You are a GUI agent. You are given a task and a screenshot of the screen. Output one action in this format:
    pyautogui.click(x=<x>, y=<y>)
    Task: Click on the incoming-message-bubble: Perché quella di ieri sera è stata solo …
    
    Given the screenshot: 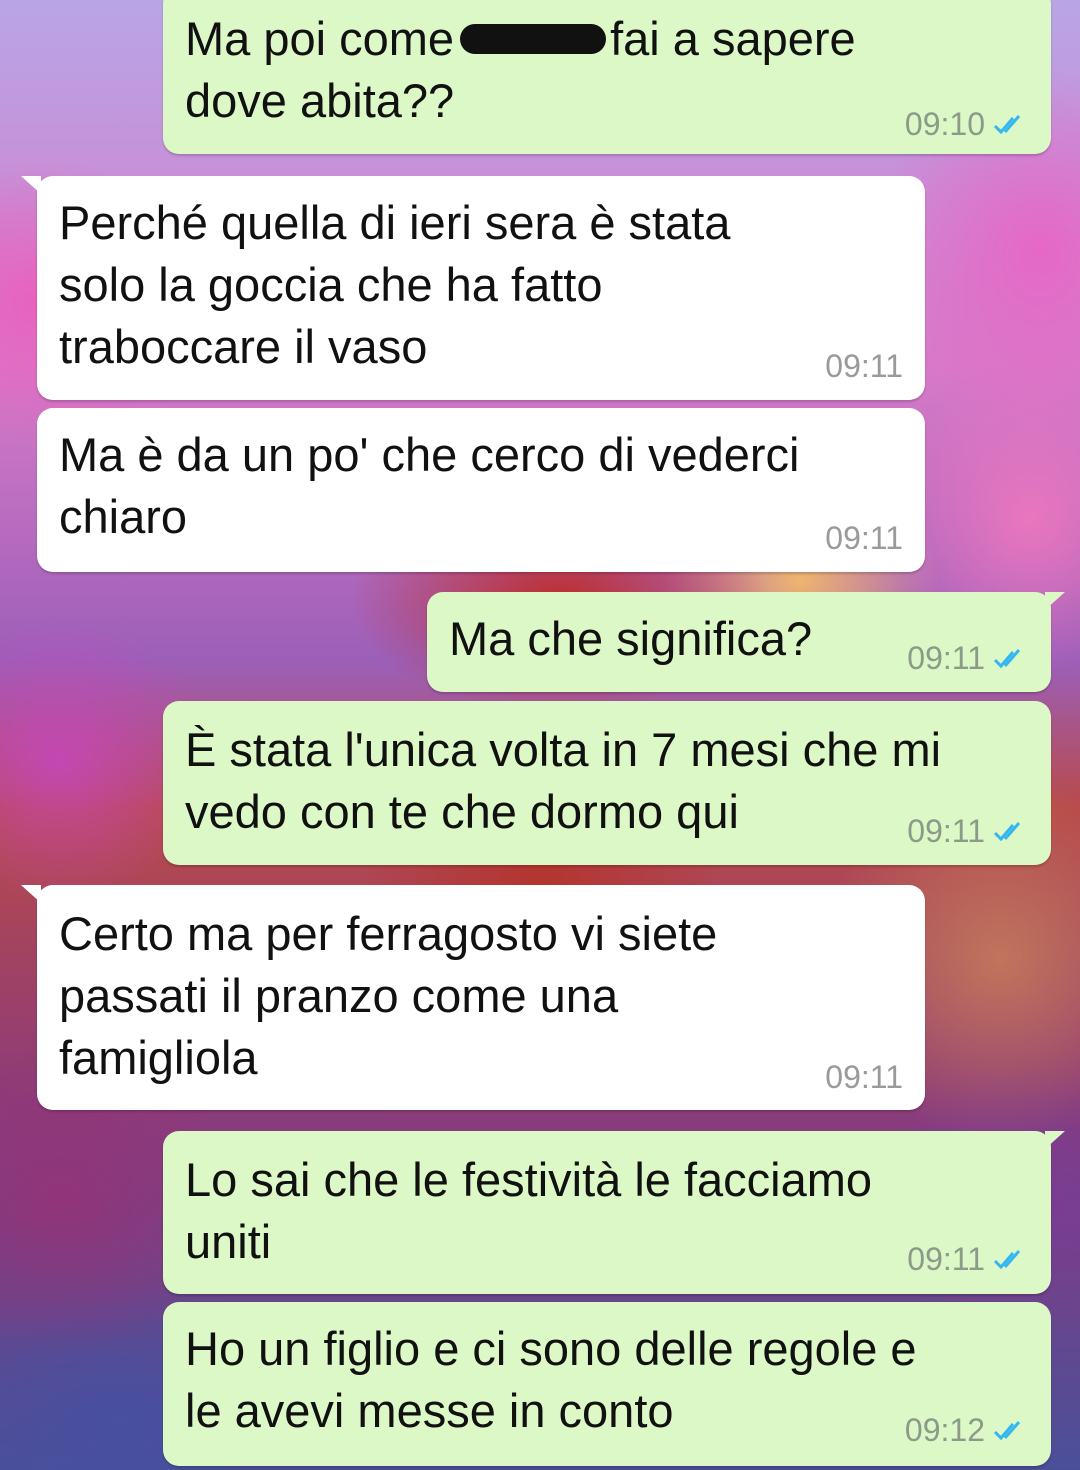 What is the action you would take?
    pyautogui.click(x=473, y=288)
    